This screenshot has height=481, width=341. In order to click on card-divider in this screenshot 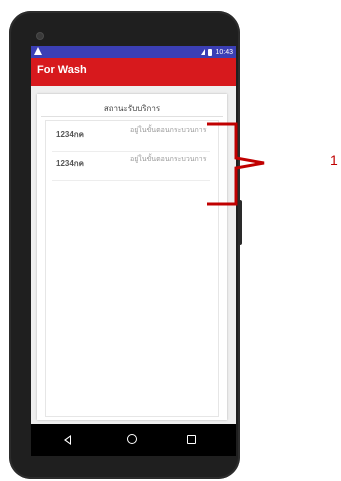, I will do `click(132, 116)`.